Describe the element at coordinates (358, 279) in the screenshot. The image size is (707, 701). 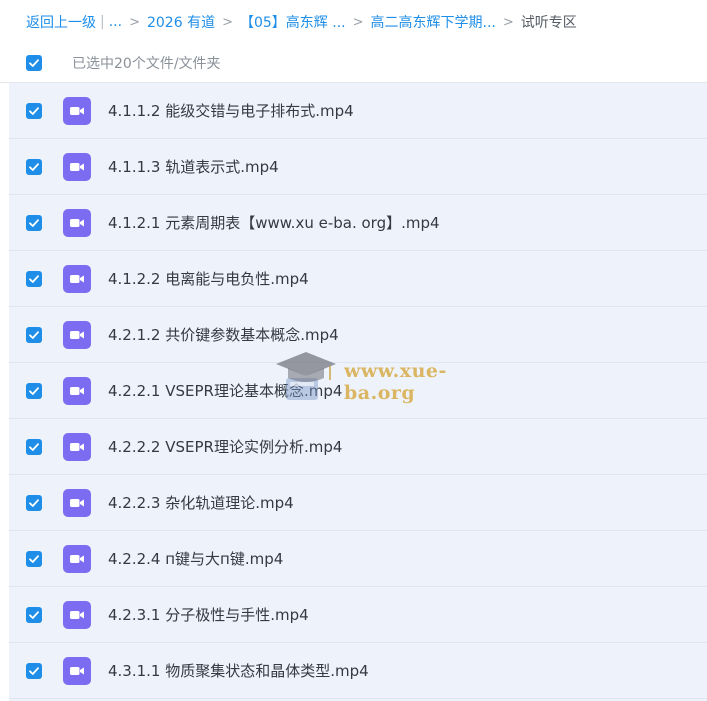
I see `file-row: 4.1.2.2 电离能与电负性.mp4` at that location.